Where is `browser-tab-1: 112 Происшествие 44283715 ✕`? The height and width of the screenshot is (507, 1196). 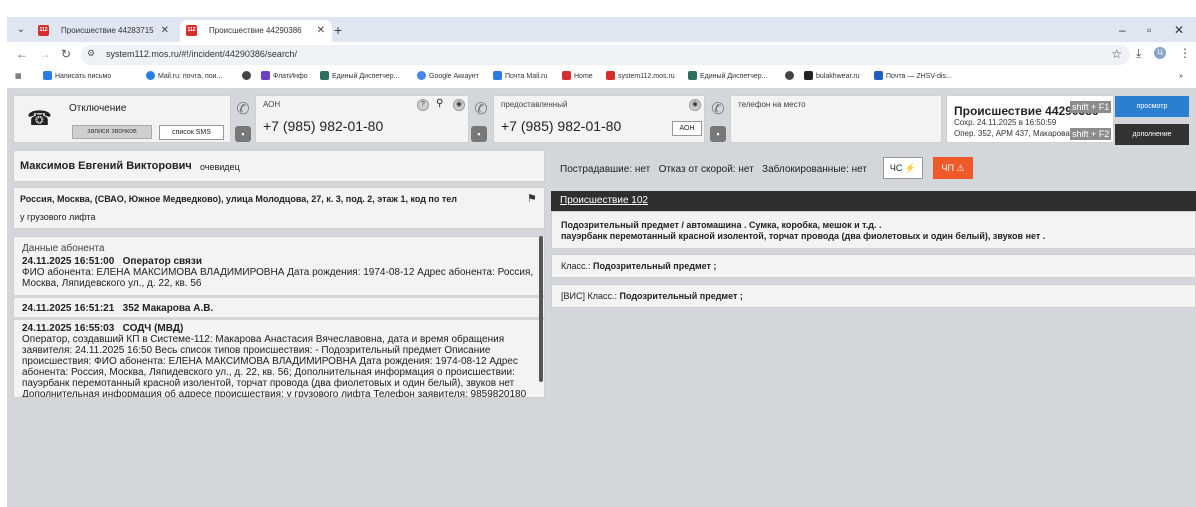
browser-tab-1: 112 Происшествие 44283715 ✕ is located at coordinates (104, 31).